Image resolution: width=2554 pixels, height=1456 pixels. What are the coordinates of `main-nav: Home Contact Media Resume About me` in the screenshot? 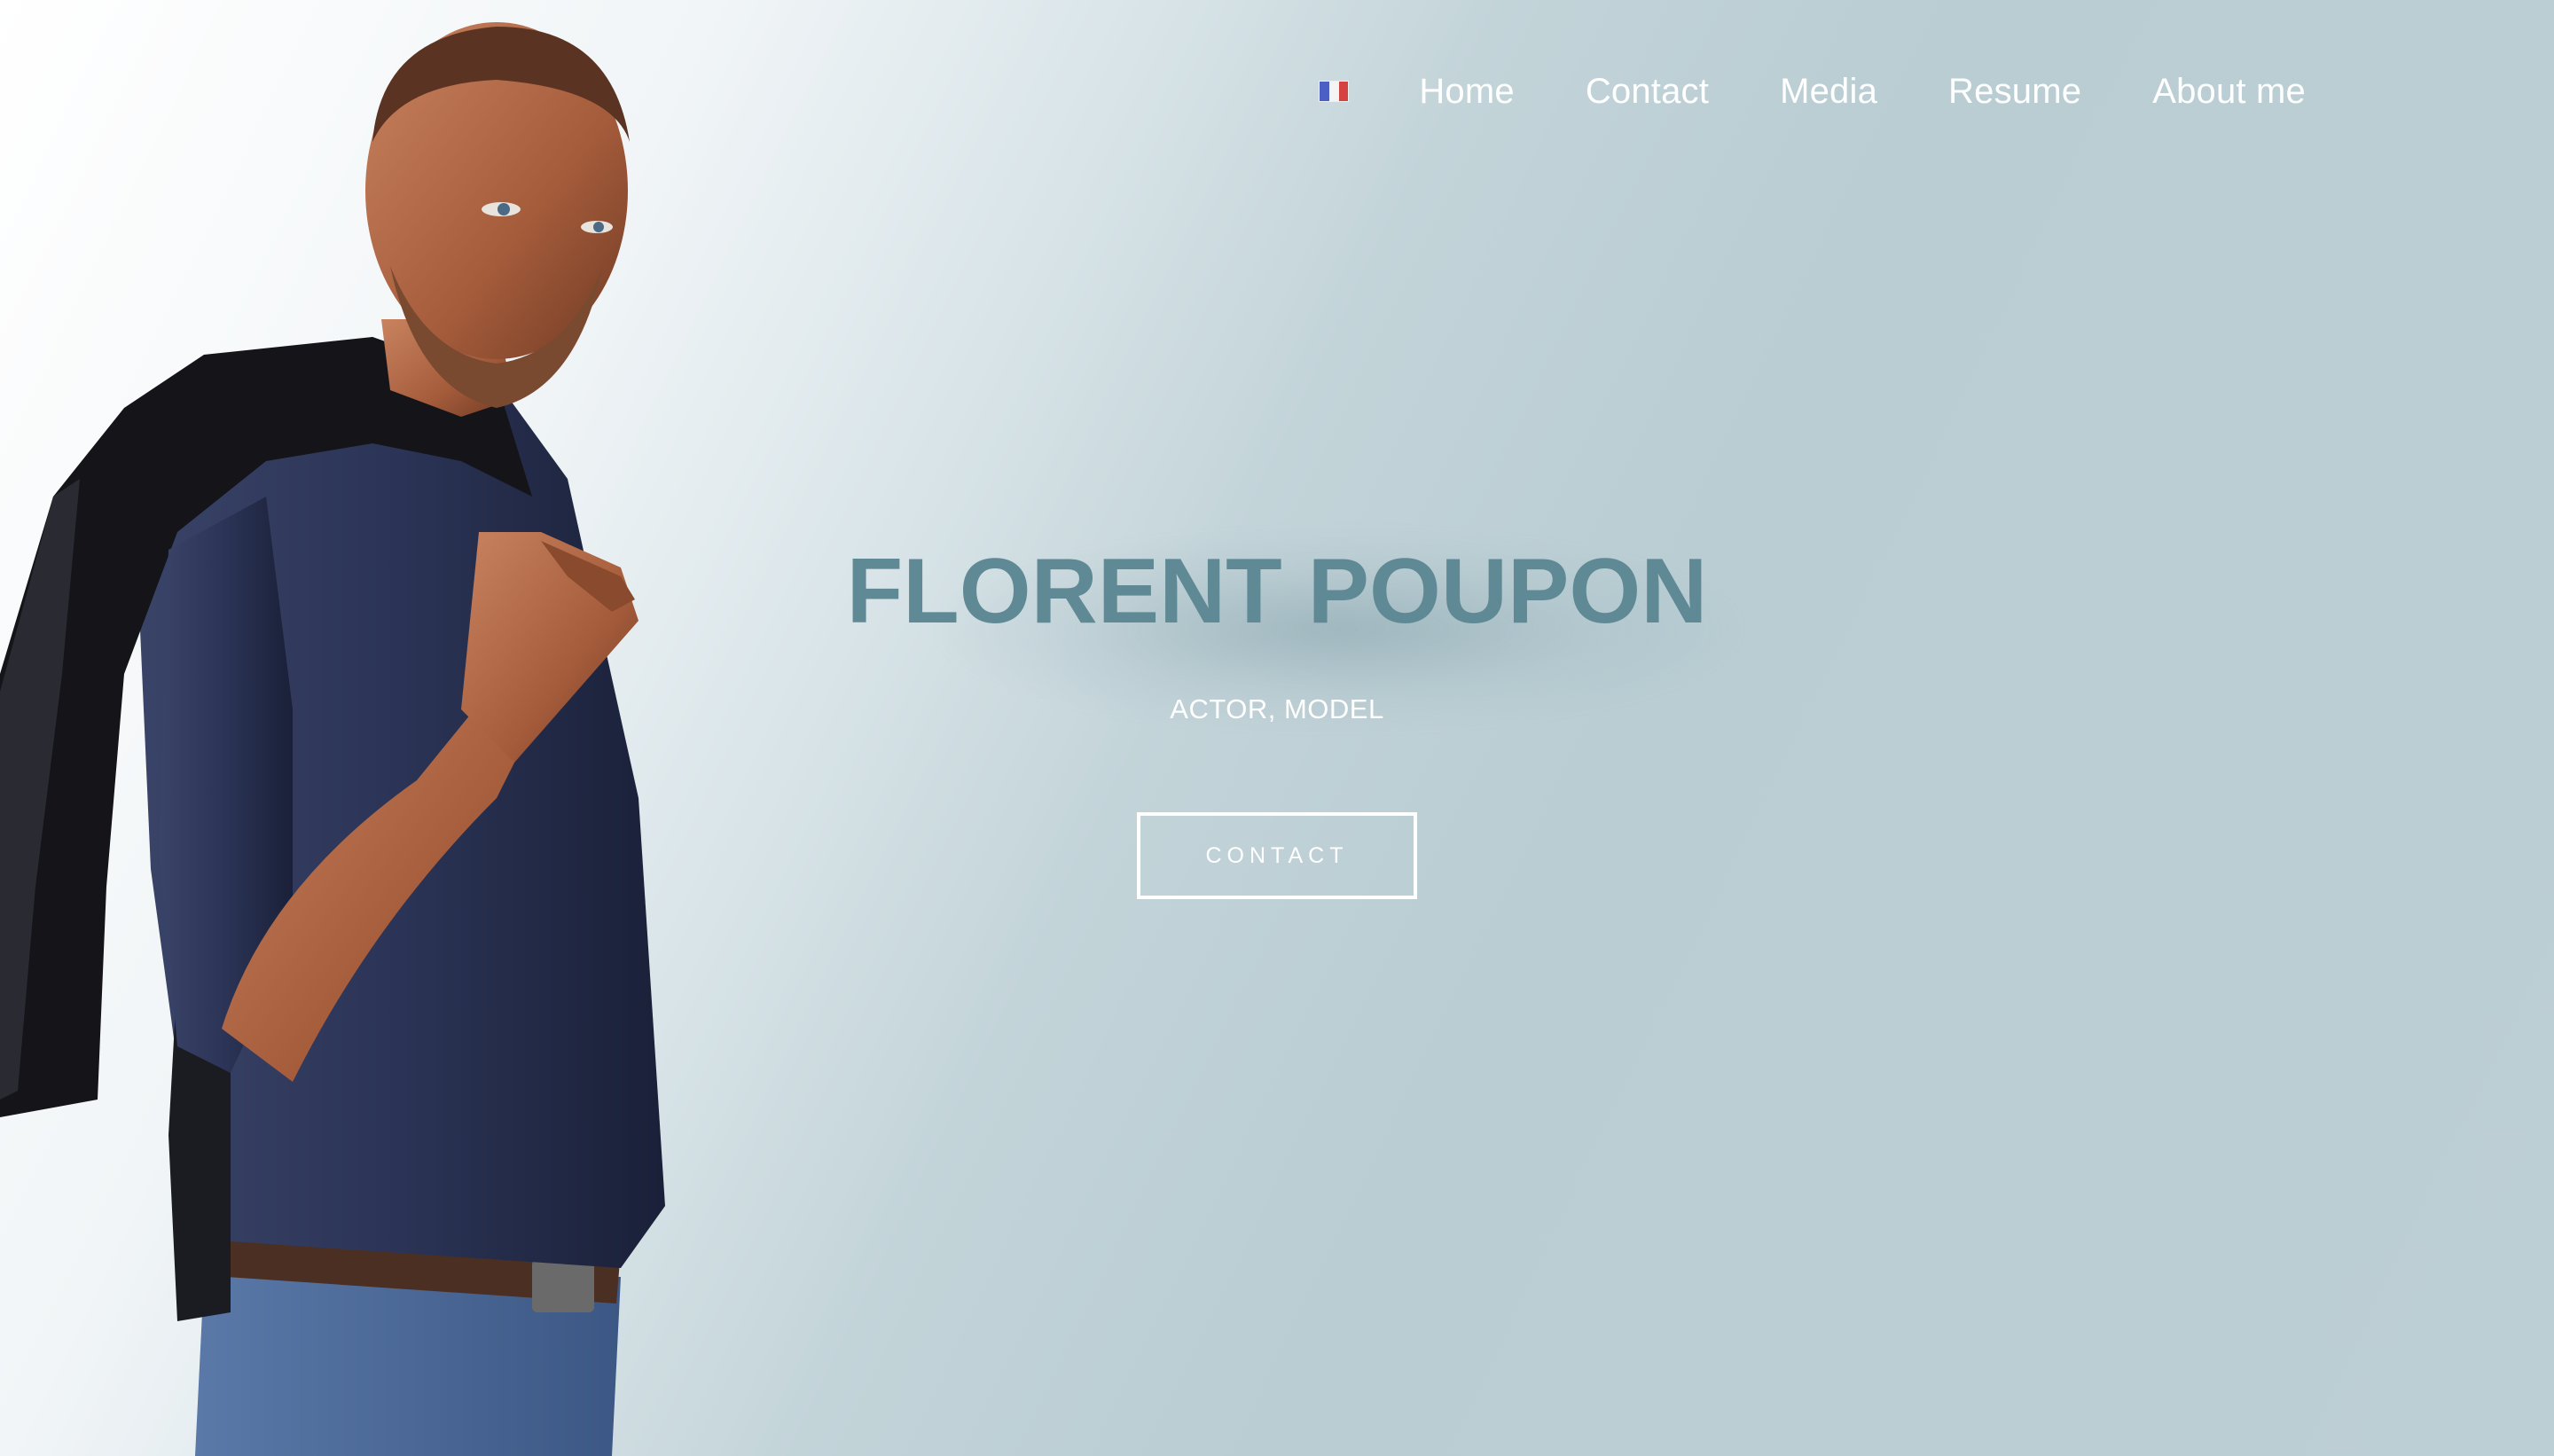 It's located at (1813, 91).